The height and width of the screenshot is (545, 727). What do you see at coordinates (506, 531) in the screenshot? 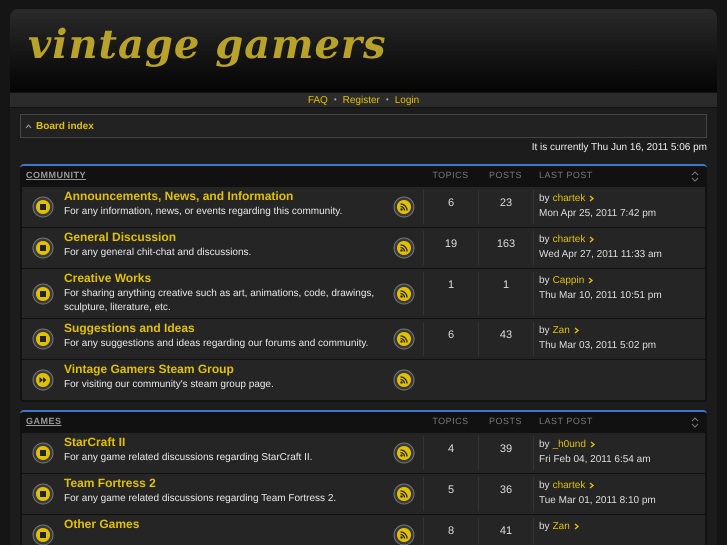
I see `count-cell-text: 41` at bounding box center [506, 531].